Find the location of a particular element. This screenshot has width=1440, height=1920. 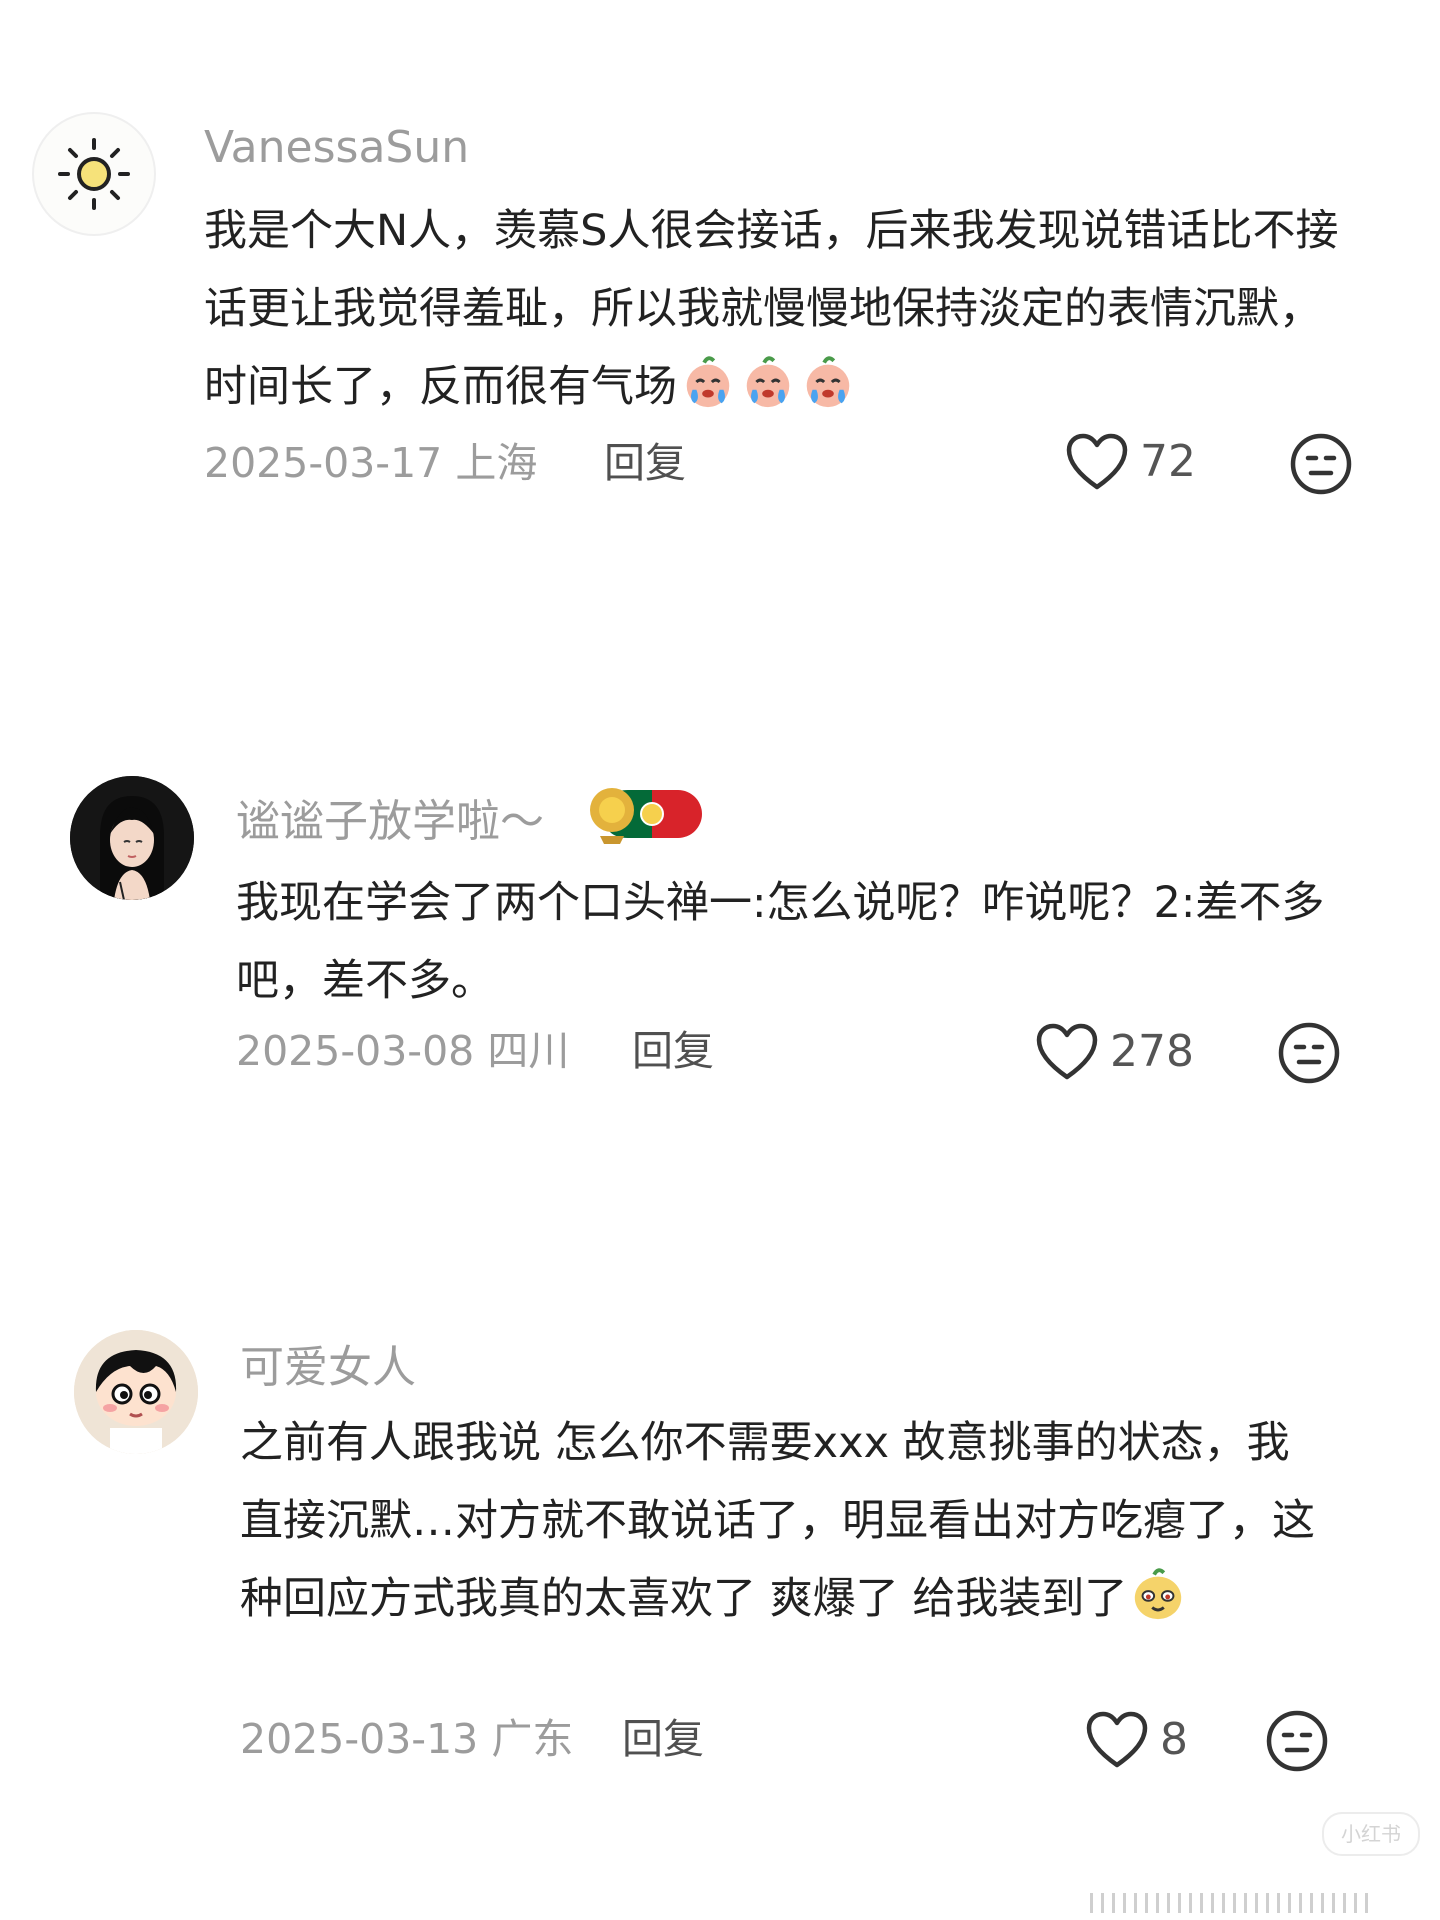

like-button: 72 is located at coordinates (1131, 462).